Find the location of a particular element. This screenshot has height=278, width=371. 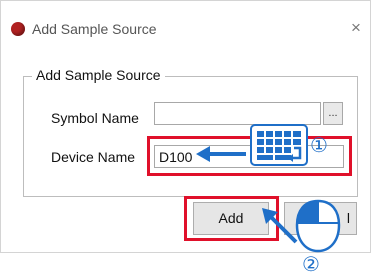

group-label: Add Sample Source is located at coordinates (98, 75).